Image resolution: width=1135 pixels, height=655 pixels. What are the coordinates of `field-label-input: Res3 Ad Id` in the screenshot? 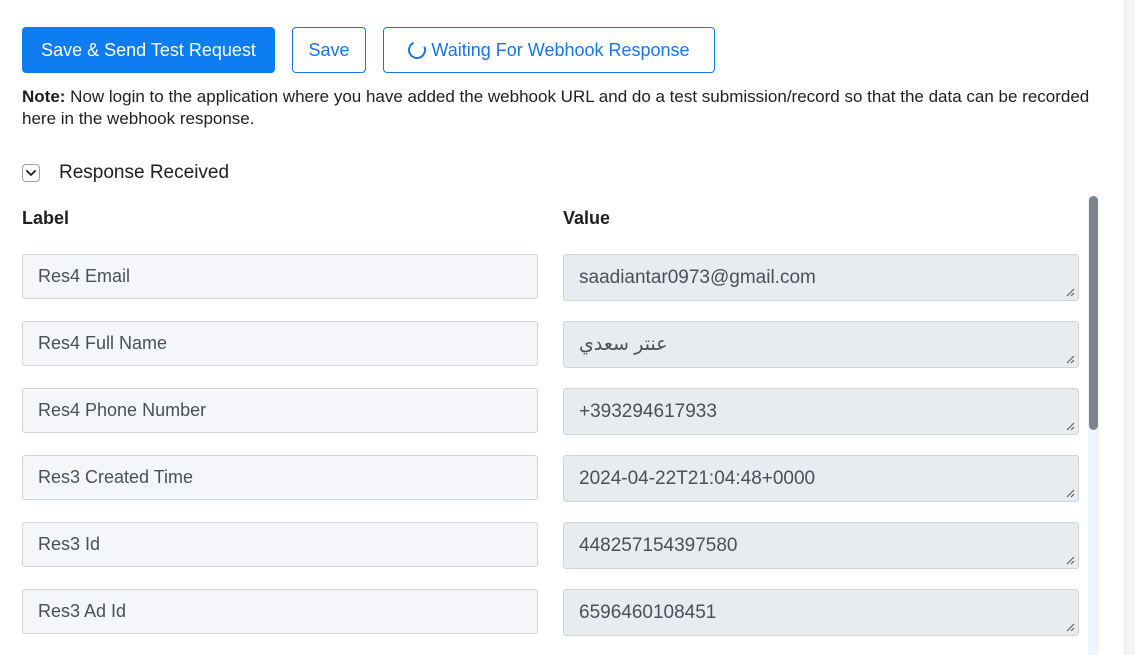 It's located at (280, 611).